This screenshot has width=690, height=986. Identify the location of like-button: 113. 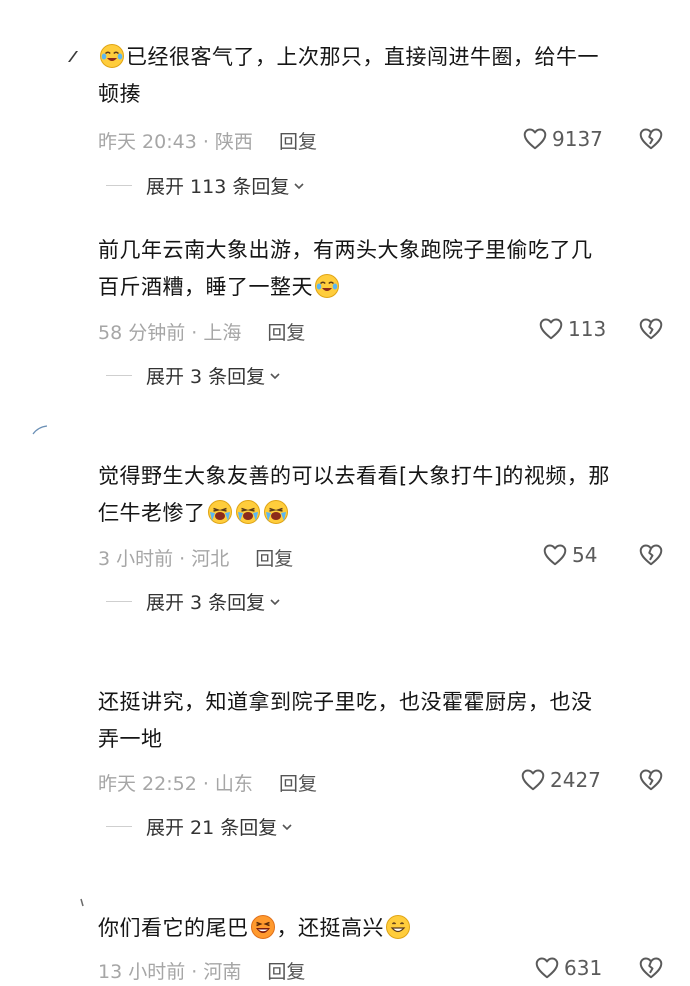
(572, 329).